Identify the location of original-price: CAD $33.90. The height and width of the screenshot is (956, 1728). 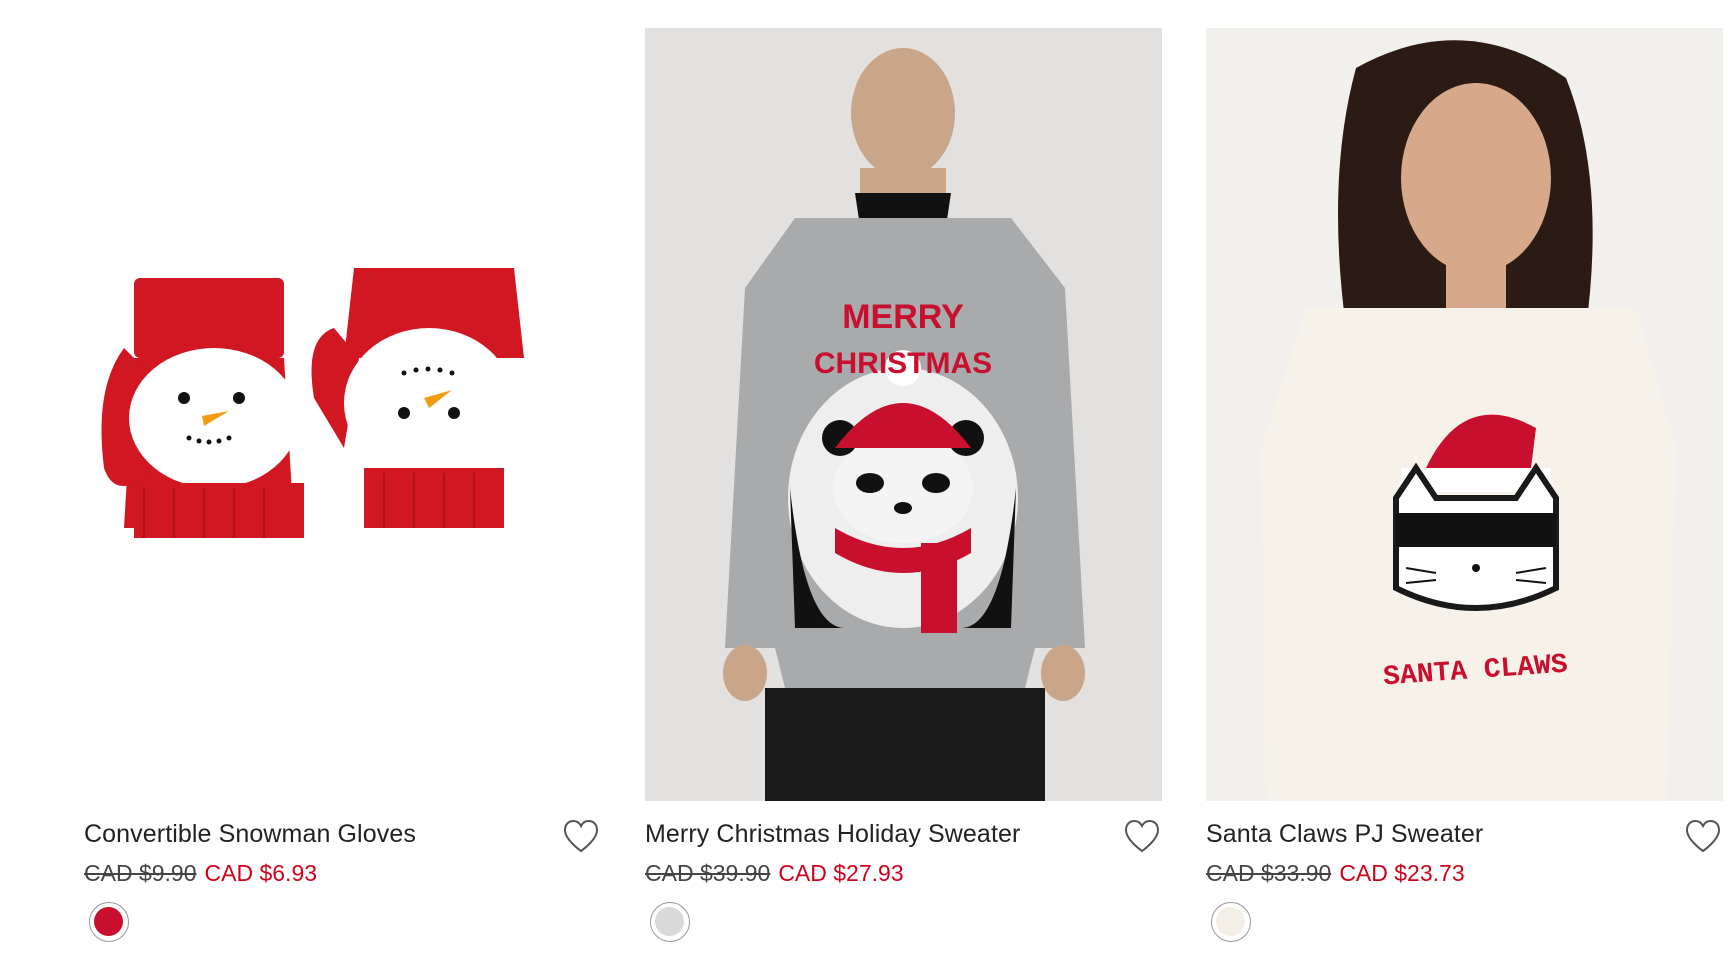
(1269, 873).